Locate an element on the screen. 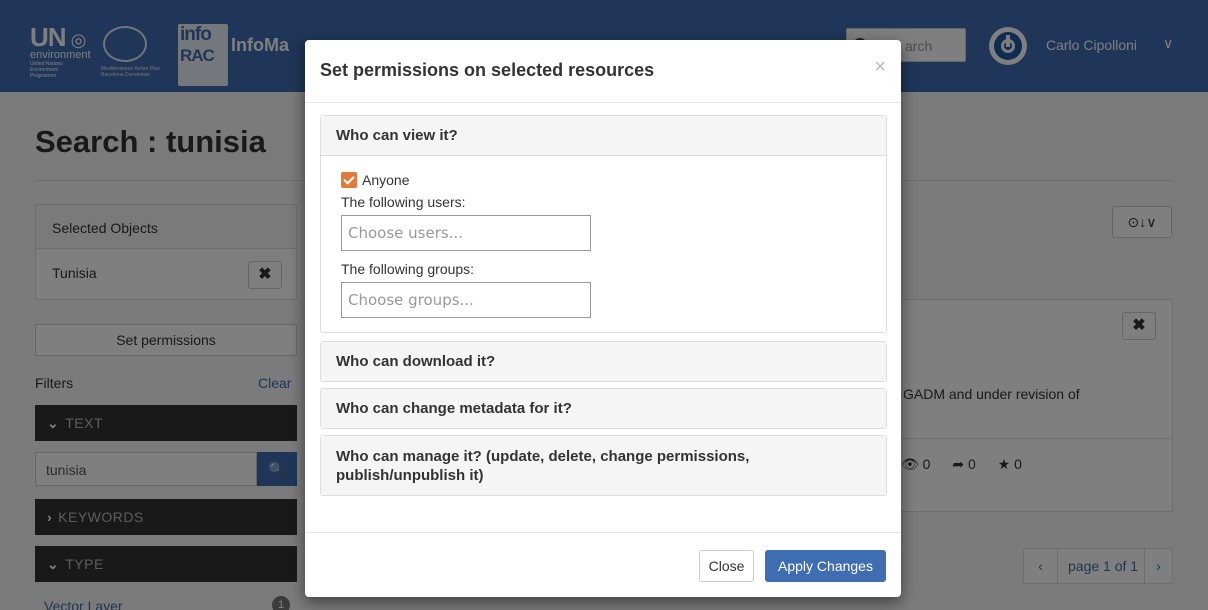 The width and height of the screenshot is (1208, 610). modal-header: Set permissions on selected resources × is located at coordinates (603, 71).